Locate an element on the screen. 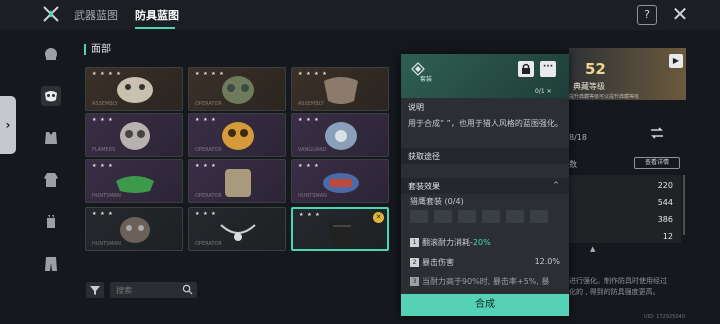 The image size is (720, 324). section-title: 面部 is located at coordinates (97, 49).